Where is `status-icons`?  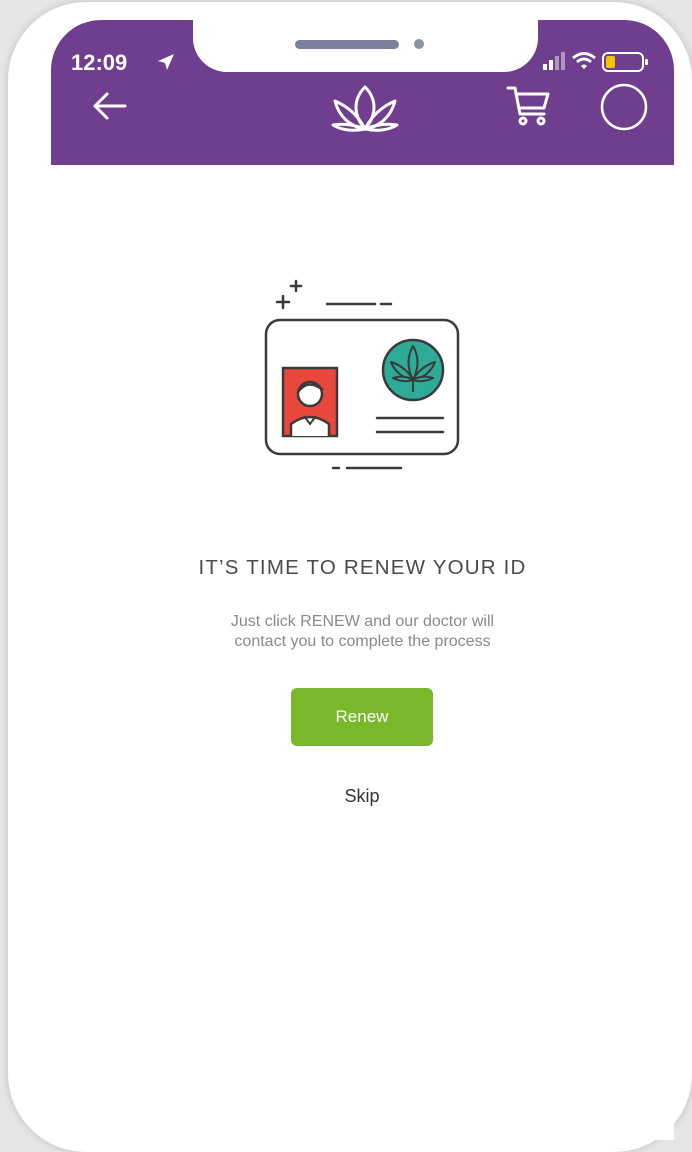 status-icons is located at coordinates (595, 62).